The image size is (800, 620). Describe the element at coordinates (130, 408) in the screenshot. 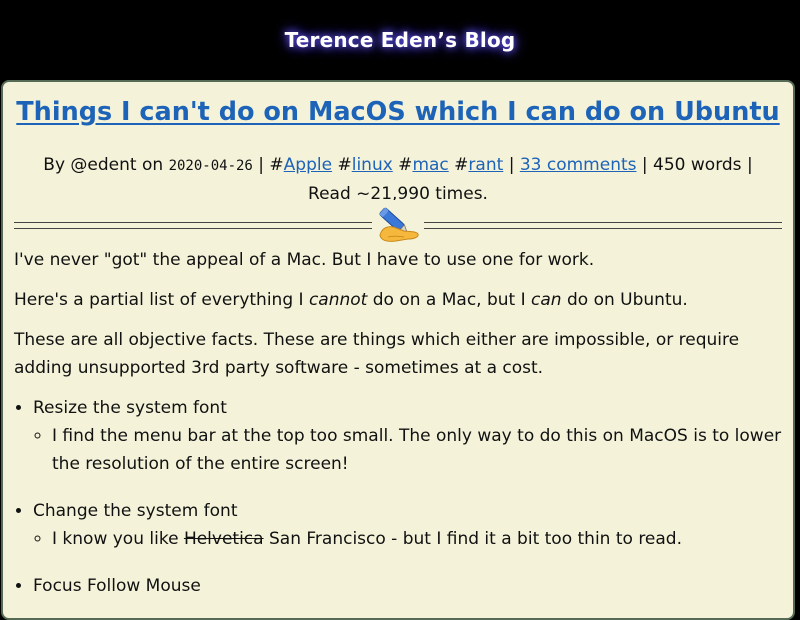

I see `list-item-label: Resize the system font` at that location.